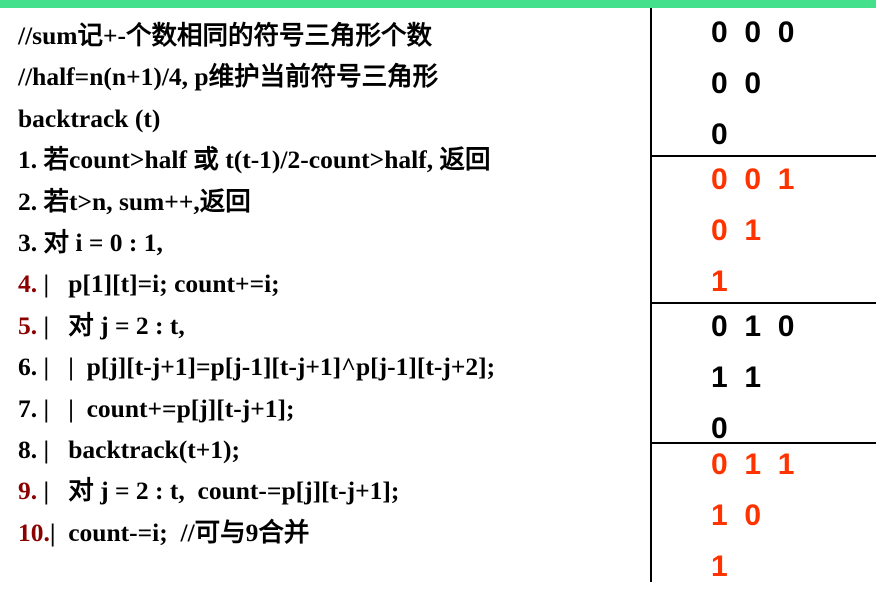  What do you see at coordinates (228, 77) in the screenshot?
I see `line-text: //half=n(n+1)/4, p维护当前符号三角形` at bounding box center [228, 77].